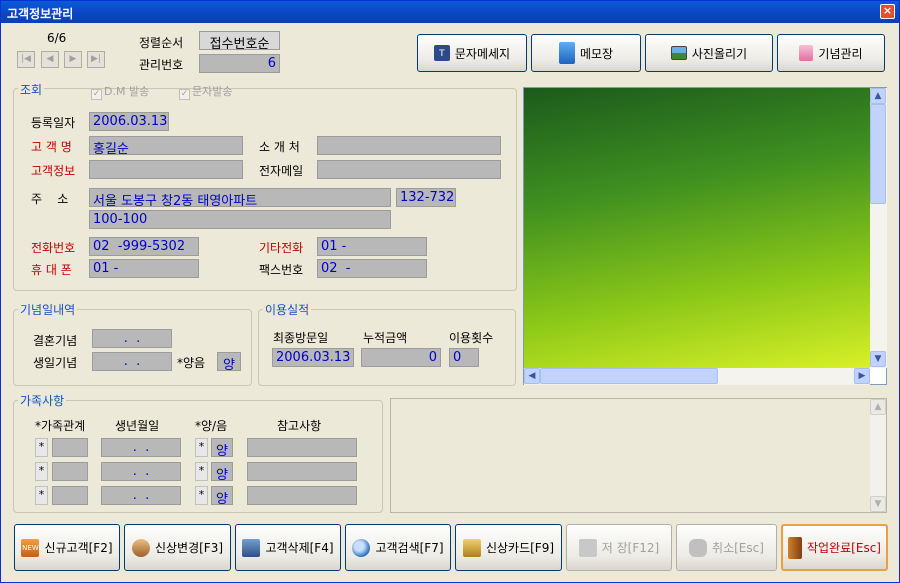 This screenshot has height=583, width=900. Describe the element at coordinates (586, 53) in the screenshot. I see `memo-button: 메모장` at that location.